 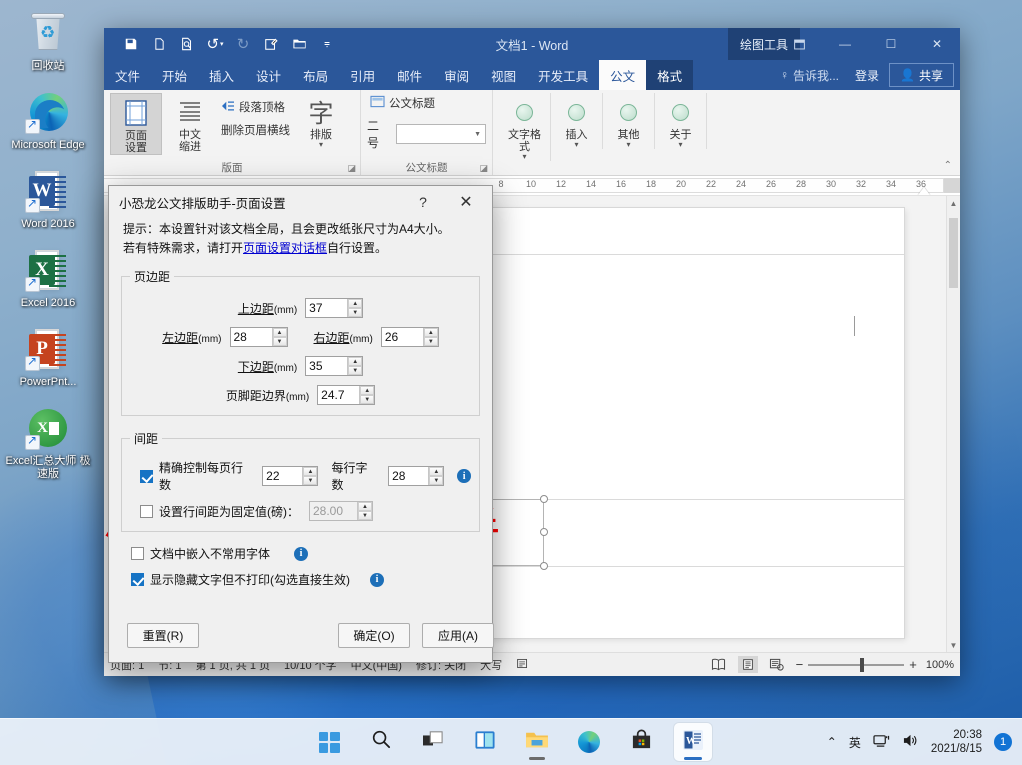 What do you see at coordinates (48, 120) in the screenshot?
I see `desktop-icon-microsoft-edge: Microsoft Edge` at bounding box center [48, 120].